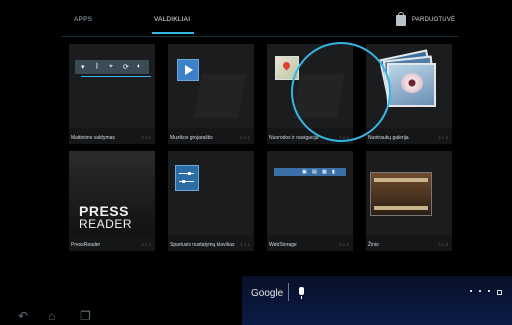 Image resolution: width=512 pixels, height=325 pixels. What do you see at coordinates (344, 244) in the screenshot?
I see `widget-size: 3 x 1` at bounding box center [344, 244].